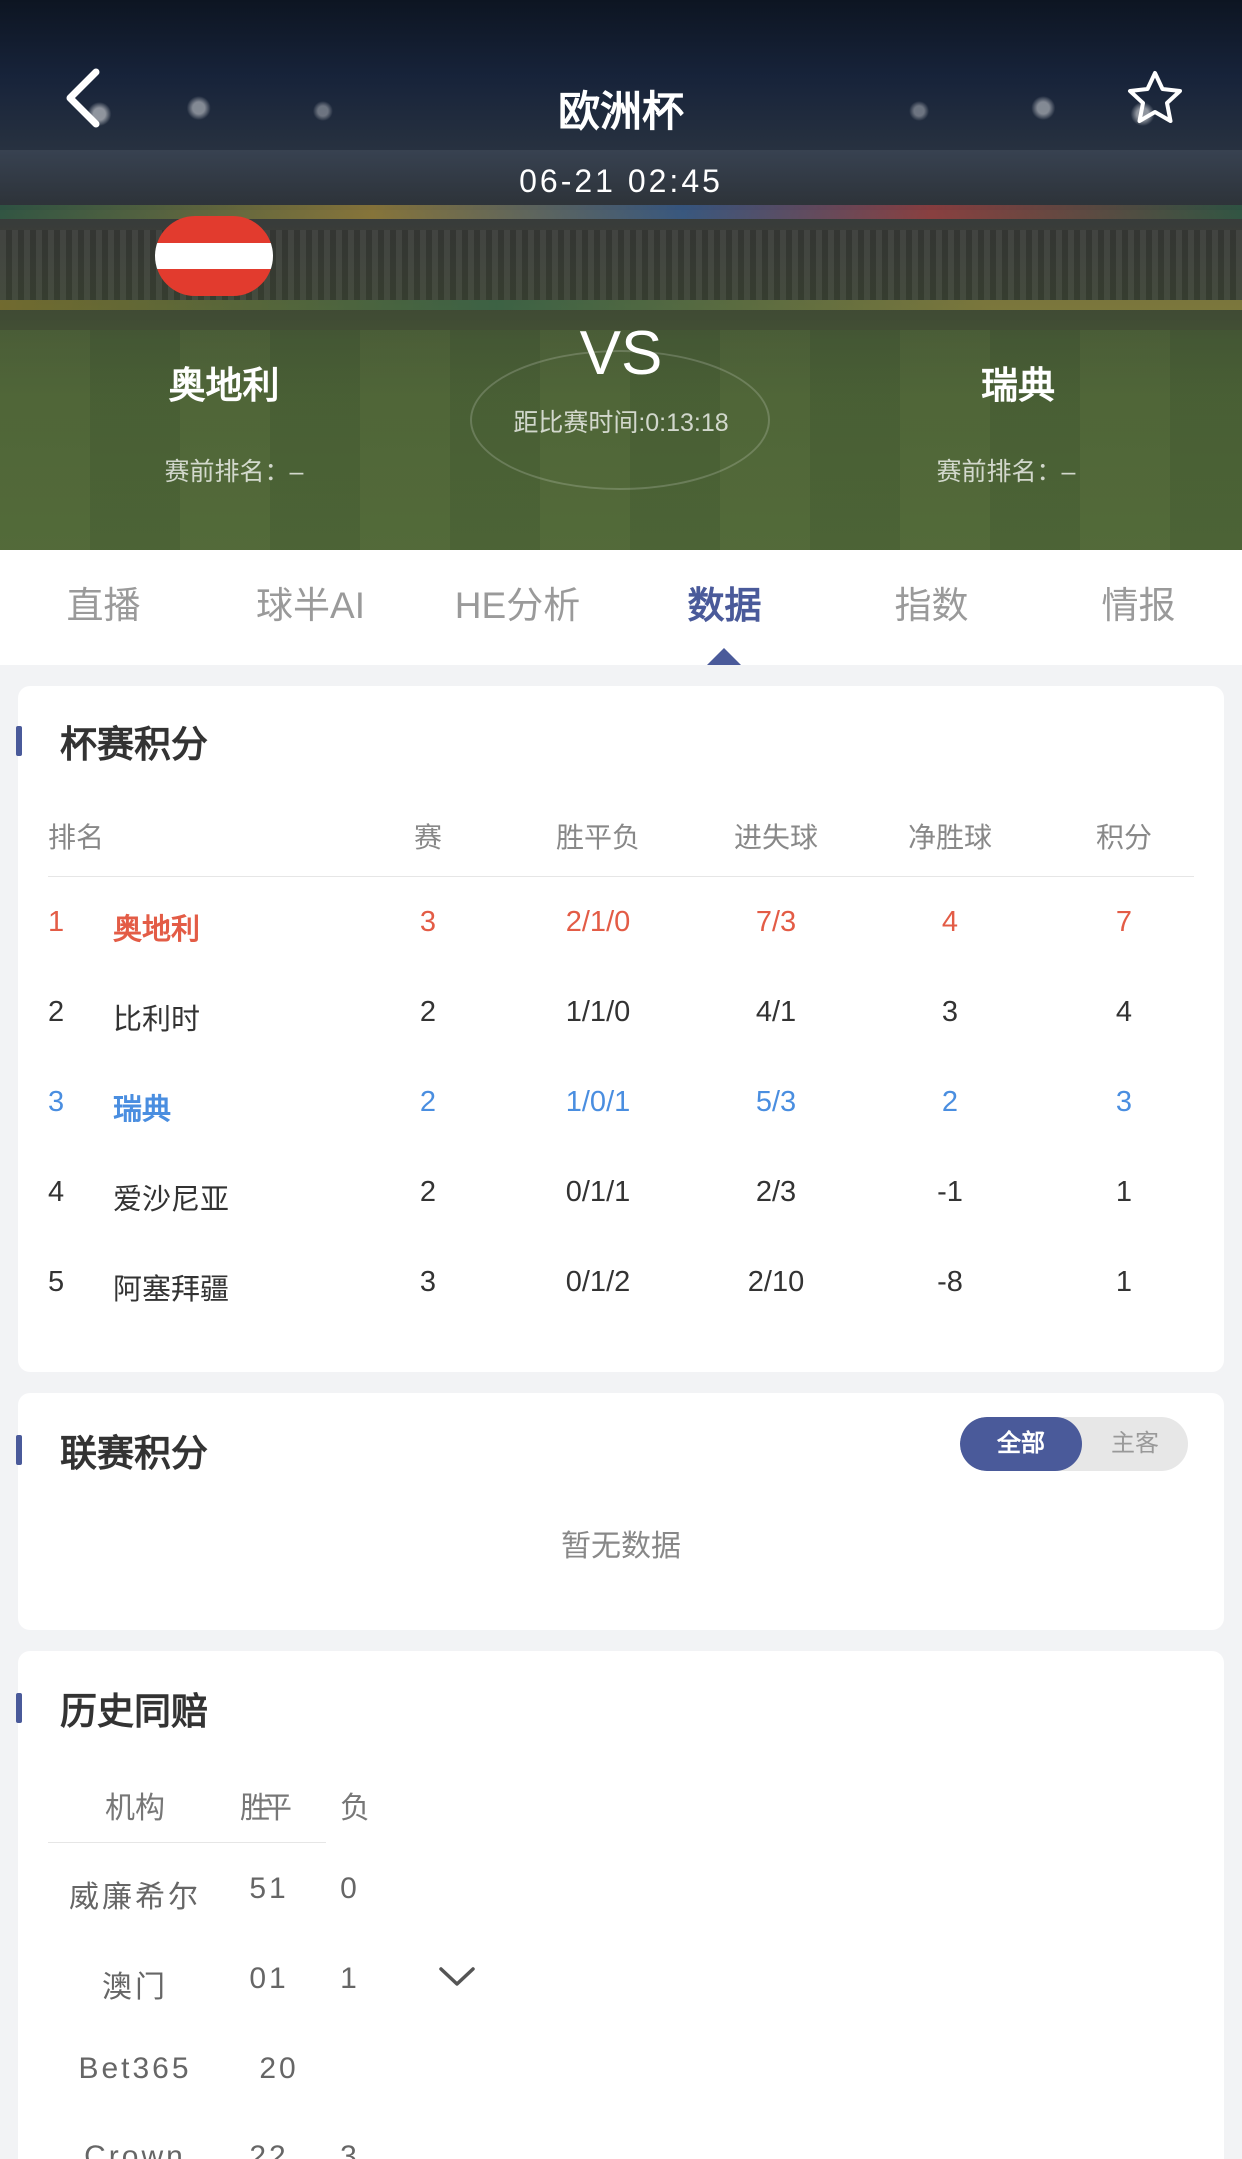  What do you see at coordinates (620, 111) in the screenshot?
I see `competition-title: 欧洲杯` at bounding box center [620, 111].